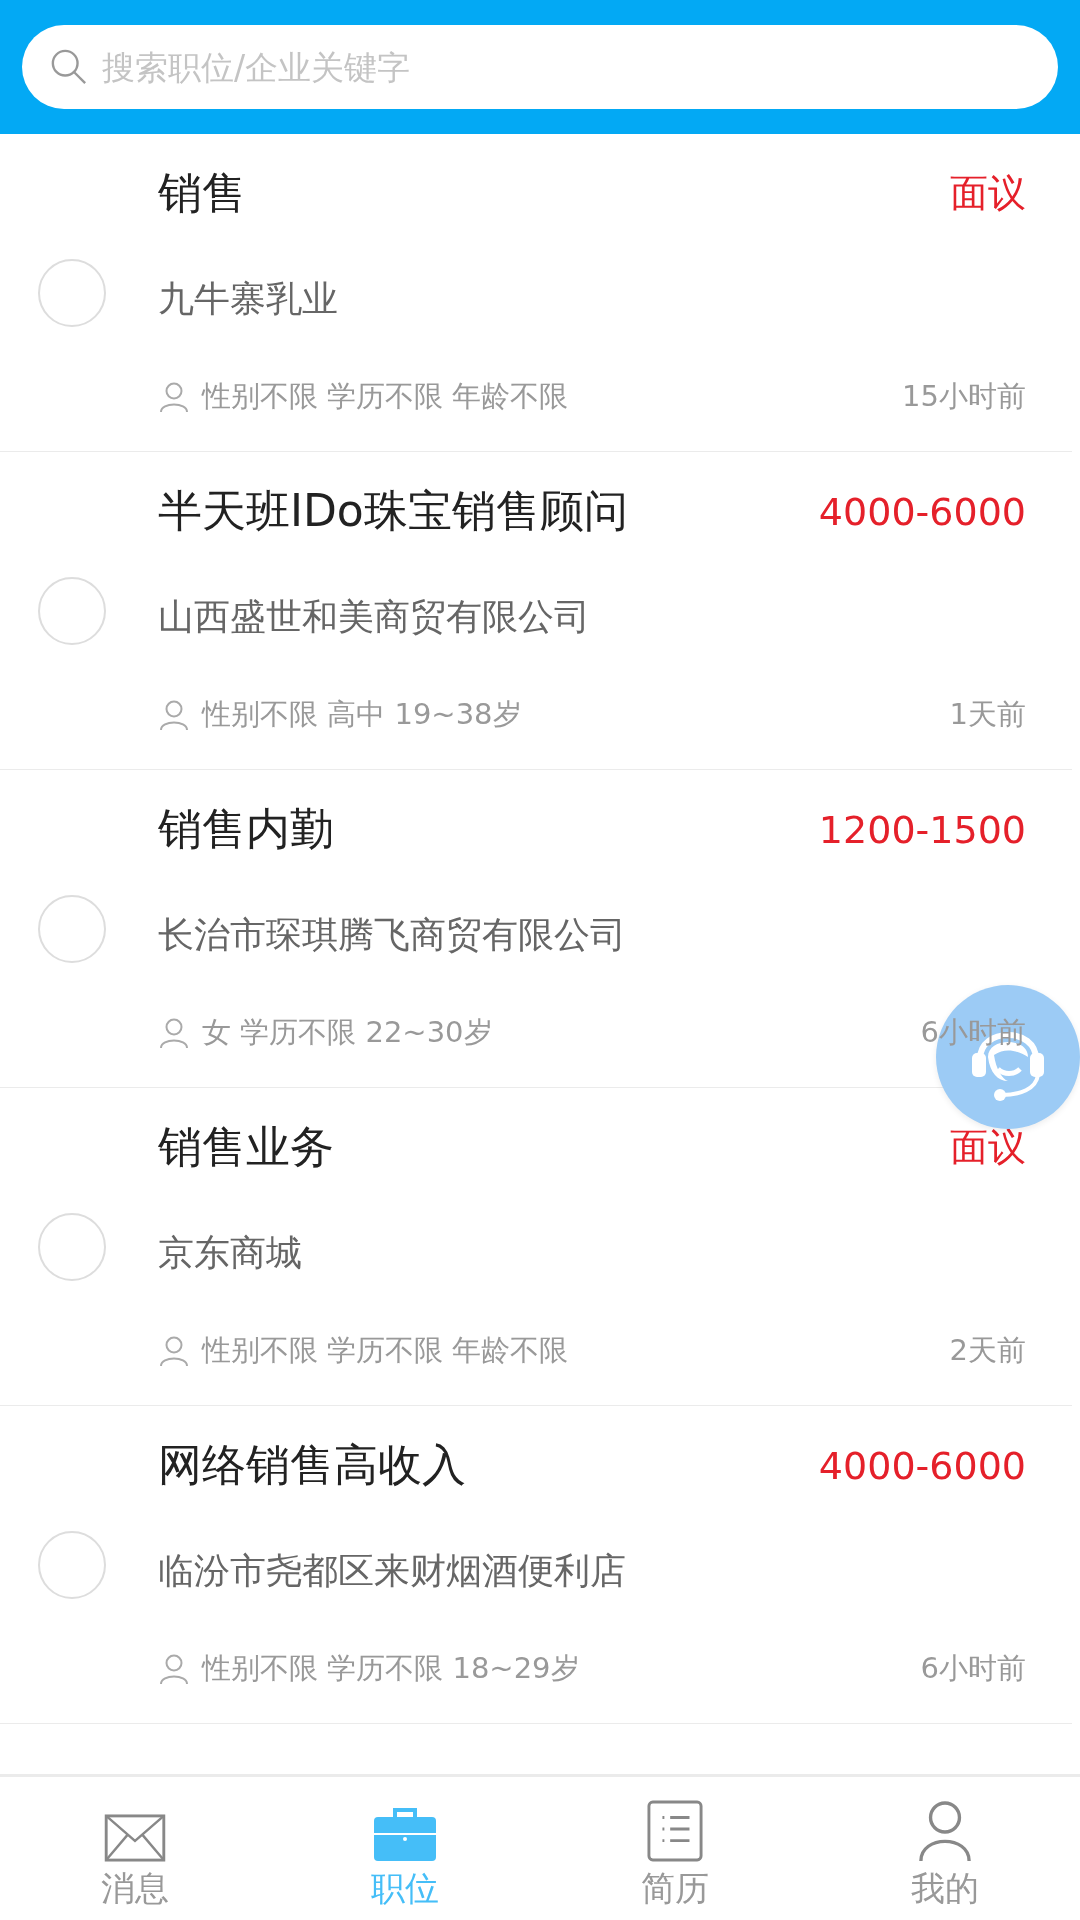 The width and height of the screenshot is (1080, 1920). Describe the element at coordinates (392, 1571) in the screenshot. I see `company-name: 临汾市尧都区来财烟酒便利店` at that location.